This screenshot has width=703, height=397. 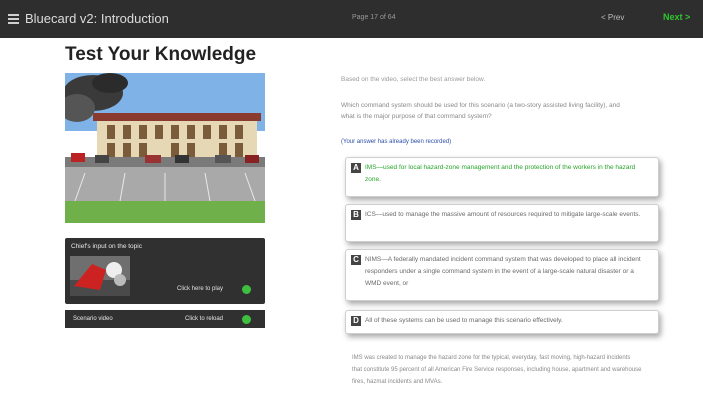 What do you see at coordinates (13, 19) in the screenshot?
I see `menu-icon` at bounding box center [13, 19].